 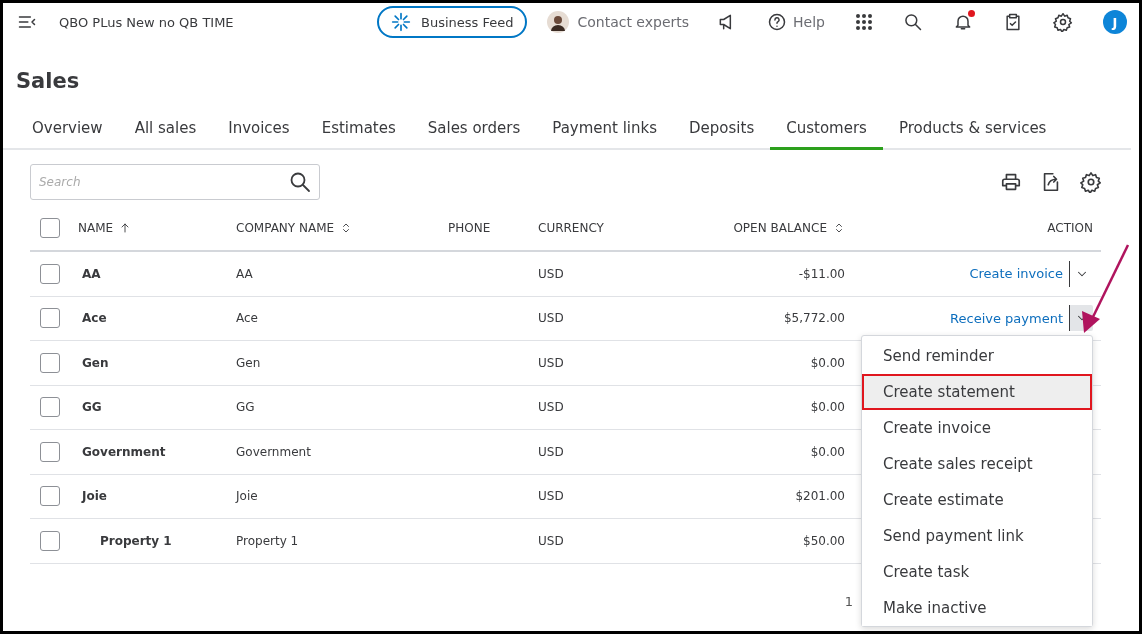 I want to click on user-avatar: J, so click(x=1115, y=22).